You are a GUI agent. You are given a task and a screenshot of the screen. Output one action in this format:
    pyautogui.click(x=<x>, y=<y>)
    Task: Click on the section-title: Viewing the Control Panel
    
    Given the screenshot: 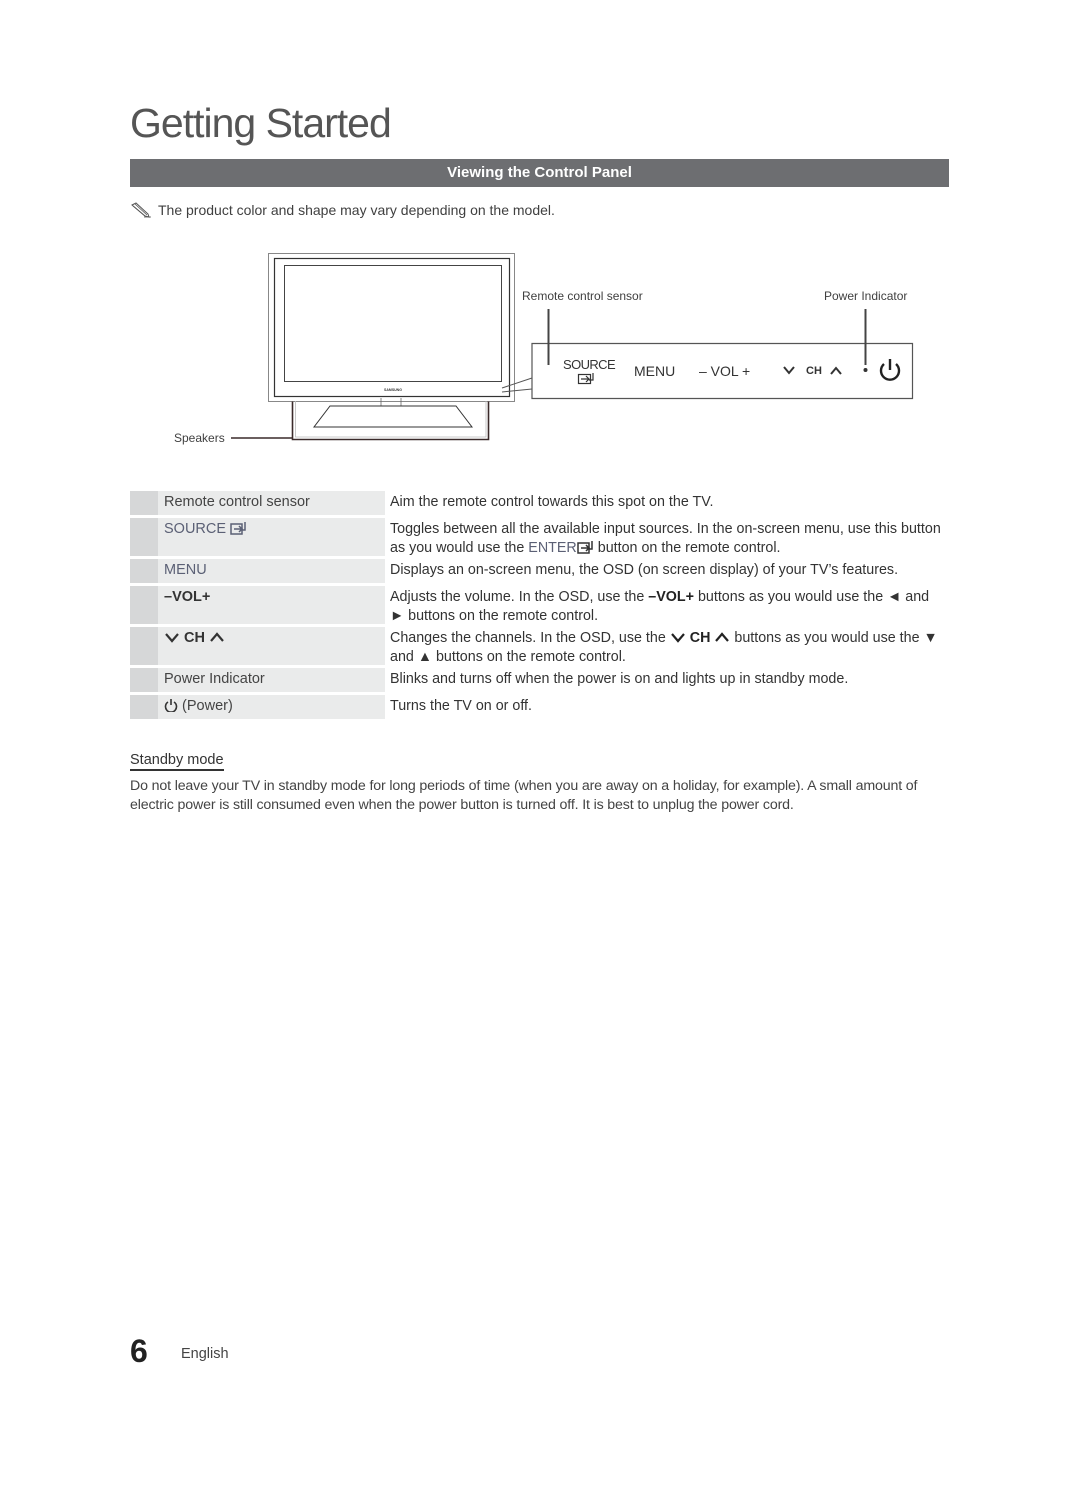 What is the action you would take?
    pyautogui.click(x=539, y=173)
    